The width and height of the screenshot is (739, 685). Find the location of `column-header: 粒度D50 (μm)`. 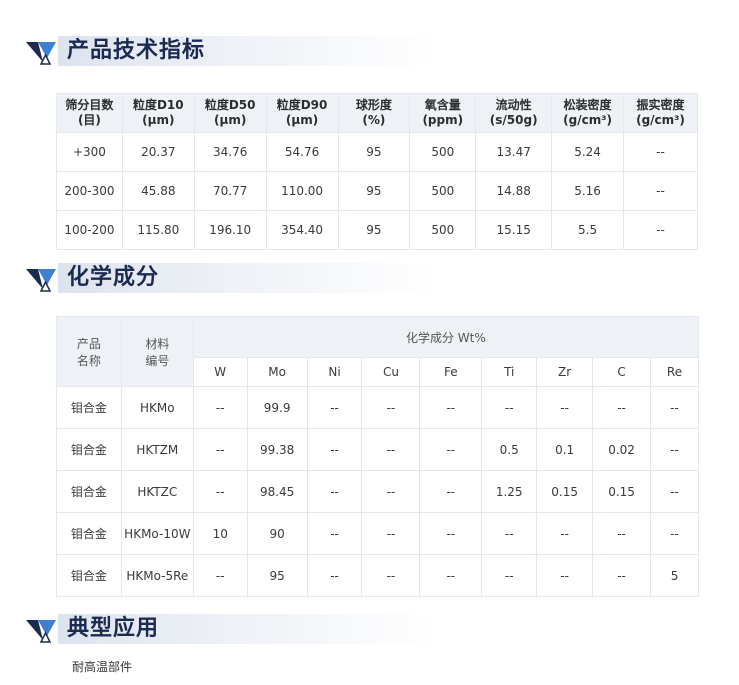

column-header: 粒度D50 (μm) is located at coordinates (230, 113).